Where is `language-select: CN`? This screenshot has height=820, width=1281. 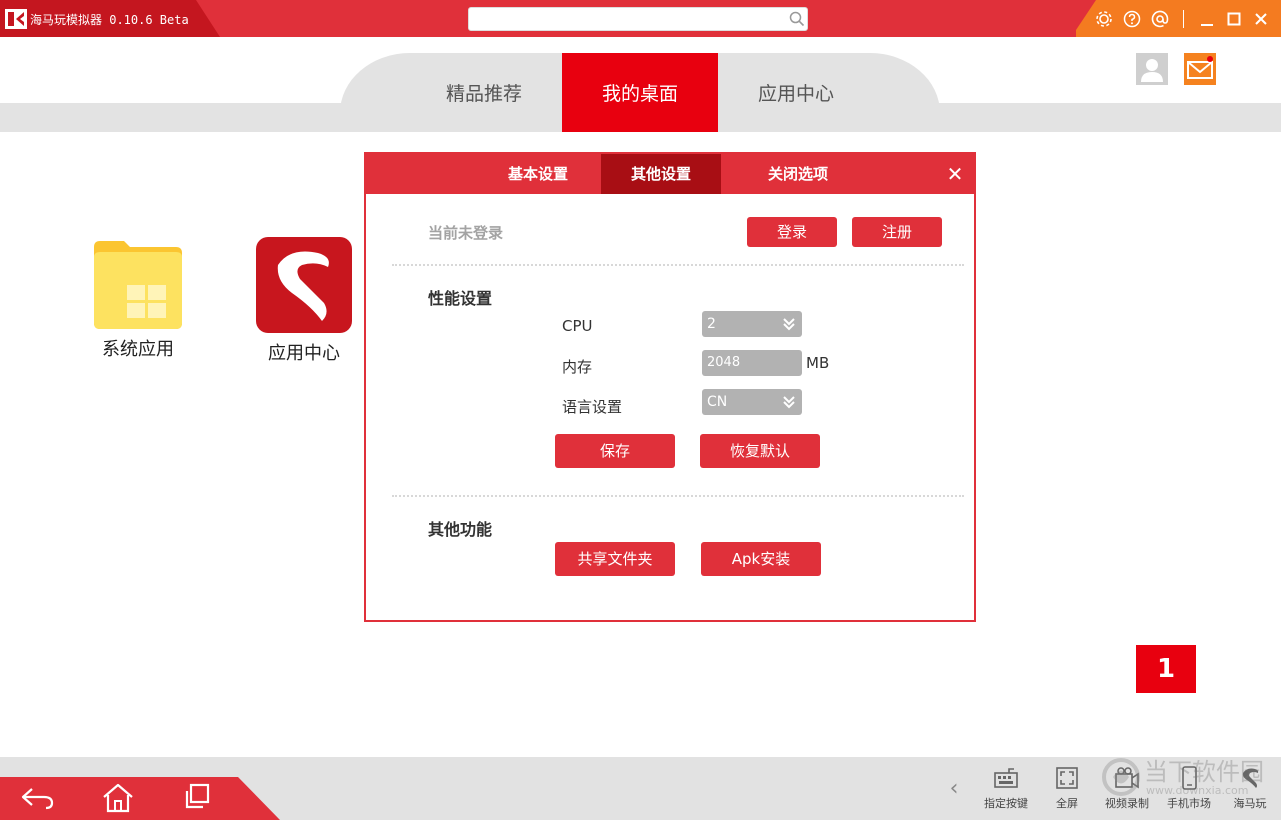
language-select: CN is located at coordinates (752, 402).